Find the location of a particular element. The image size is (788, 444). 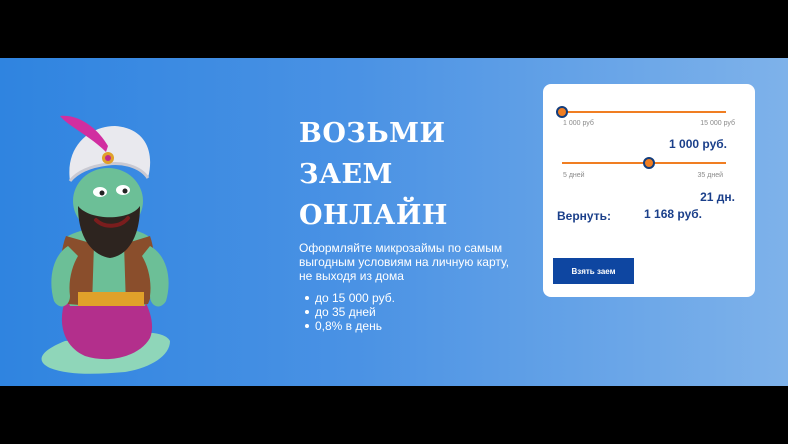

benefit-item: 0,8% в день is located at coordinates (347, 326).